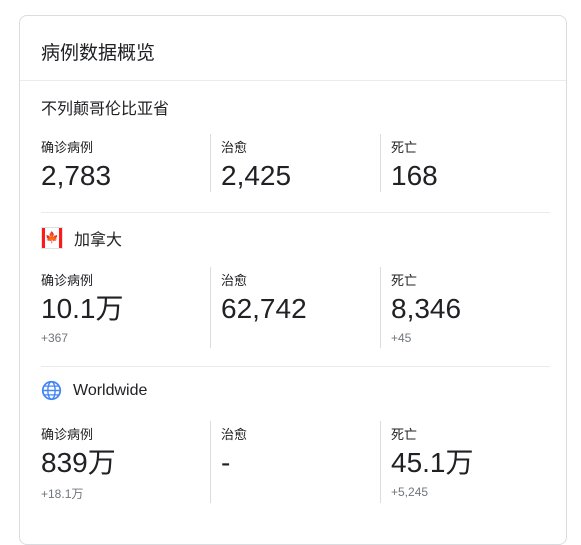 This screenshot has height=545, width=581. Describe the element at coordinates (76, 175) in the screenshot. I see `stat-value: 2,783` at that location.